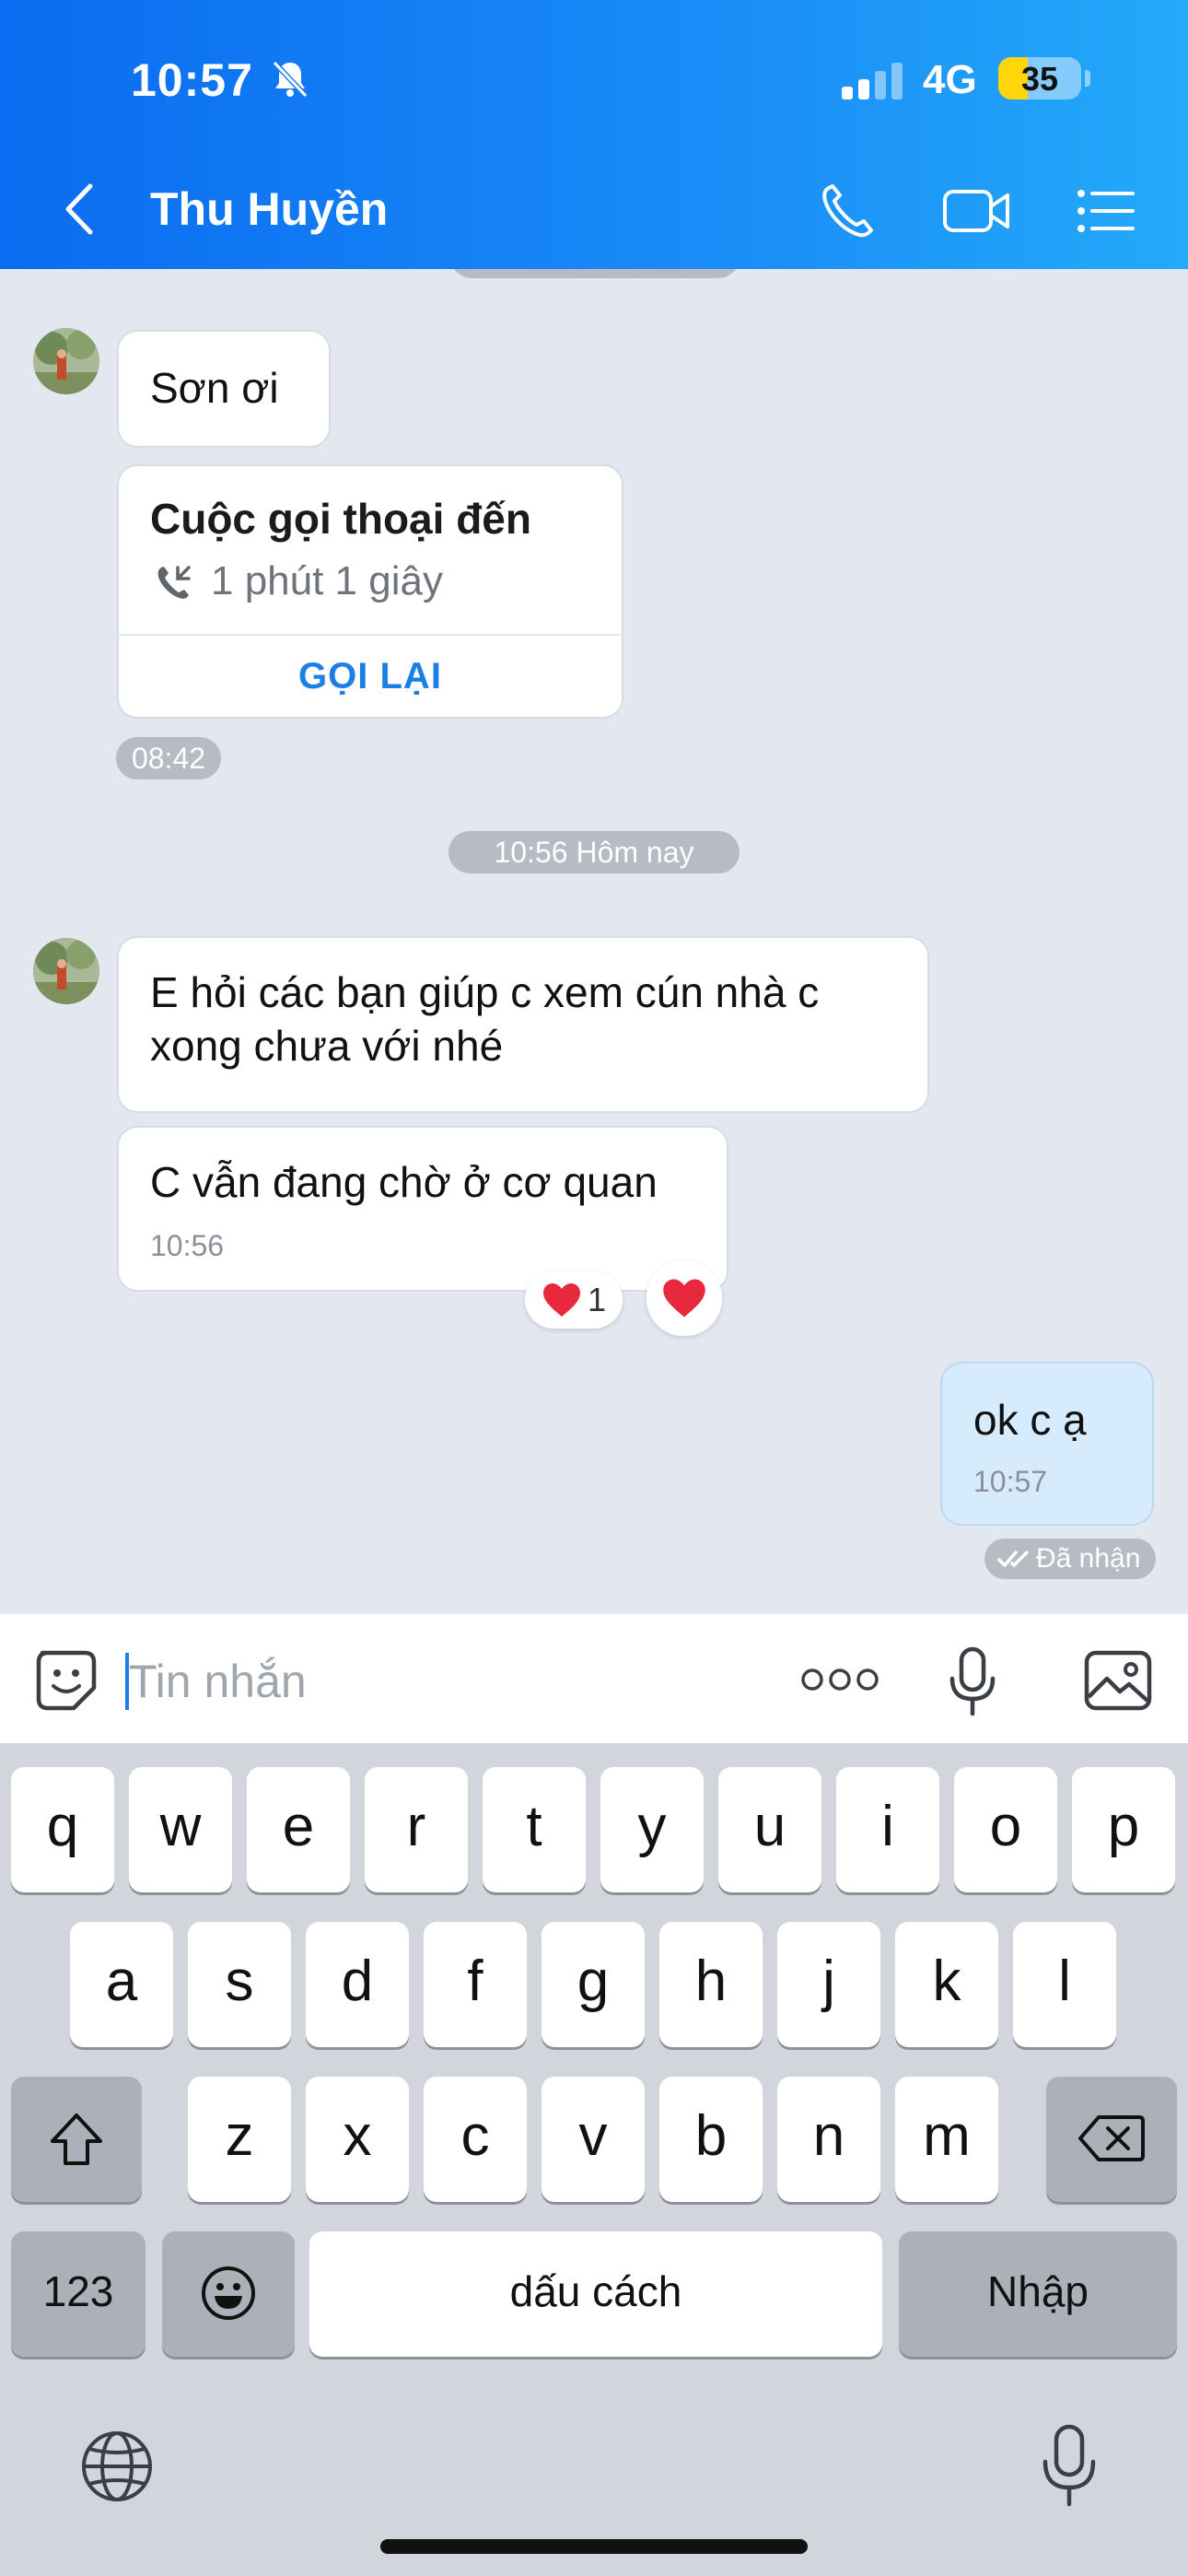 The width and height of the screenshot is (1188, 2576). Describe the element at coordinates (1069, 2466) in the screenshot. I see `dictation-microphone-icon` at that location.